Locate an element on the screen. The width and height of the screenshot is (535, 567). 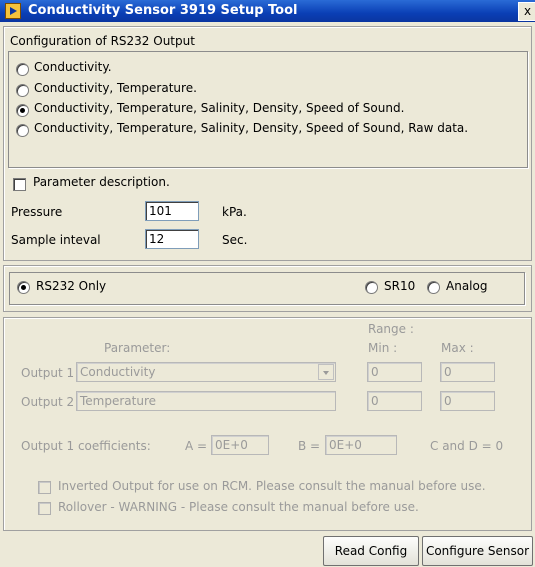
output-2-parameter-field: Temperature is located at coordinates (206, 401).